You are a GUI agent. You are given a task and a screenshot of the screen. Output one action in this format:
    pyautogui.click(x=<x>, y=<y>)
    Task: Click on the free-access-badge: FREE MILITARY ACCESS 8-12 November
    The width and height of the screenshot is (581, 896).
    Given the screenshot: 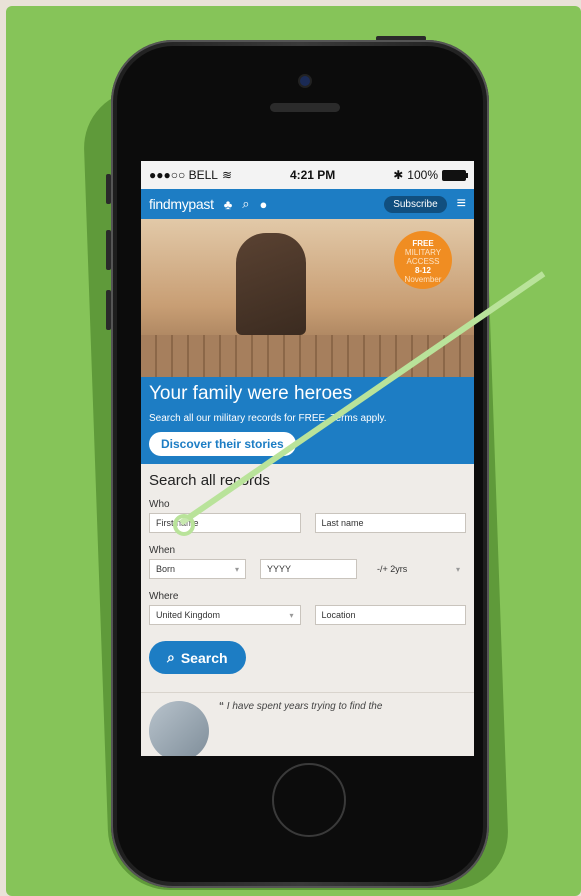 What is the action you would take?
    pyautogui.click(x=423, y=260)
    